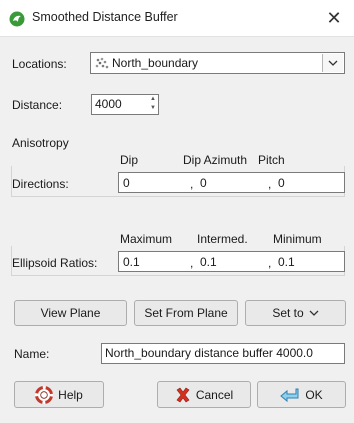  What do you see at coordinates (126, 183) in the screenshot?
I see `direction-dip-input: 0` at bounding box center [126, 183].